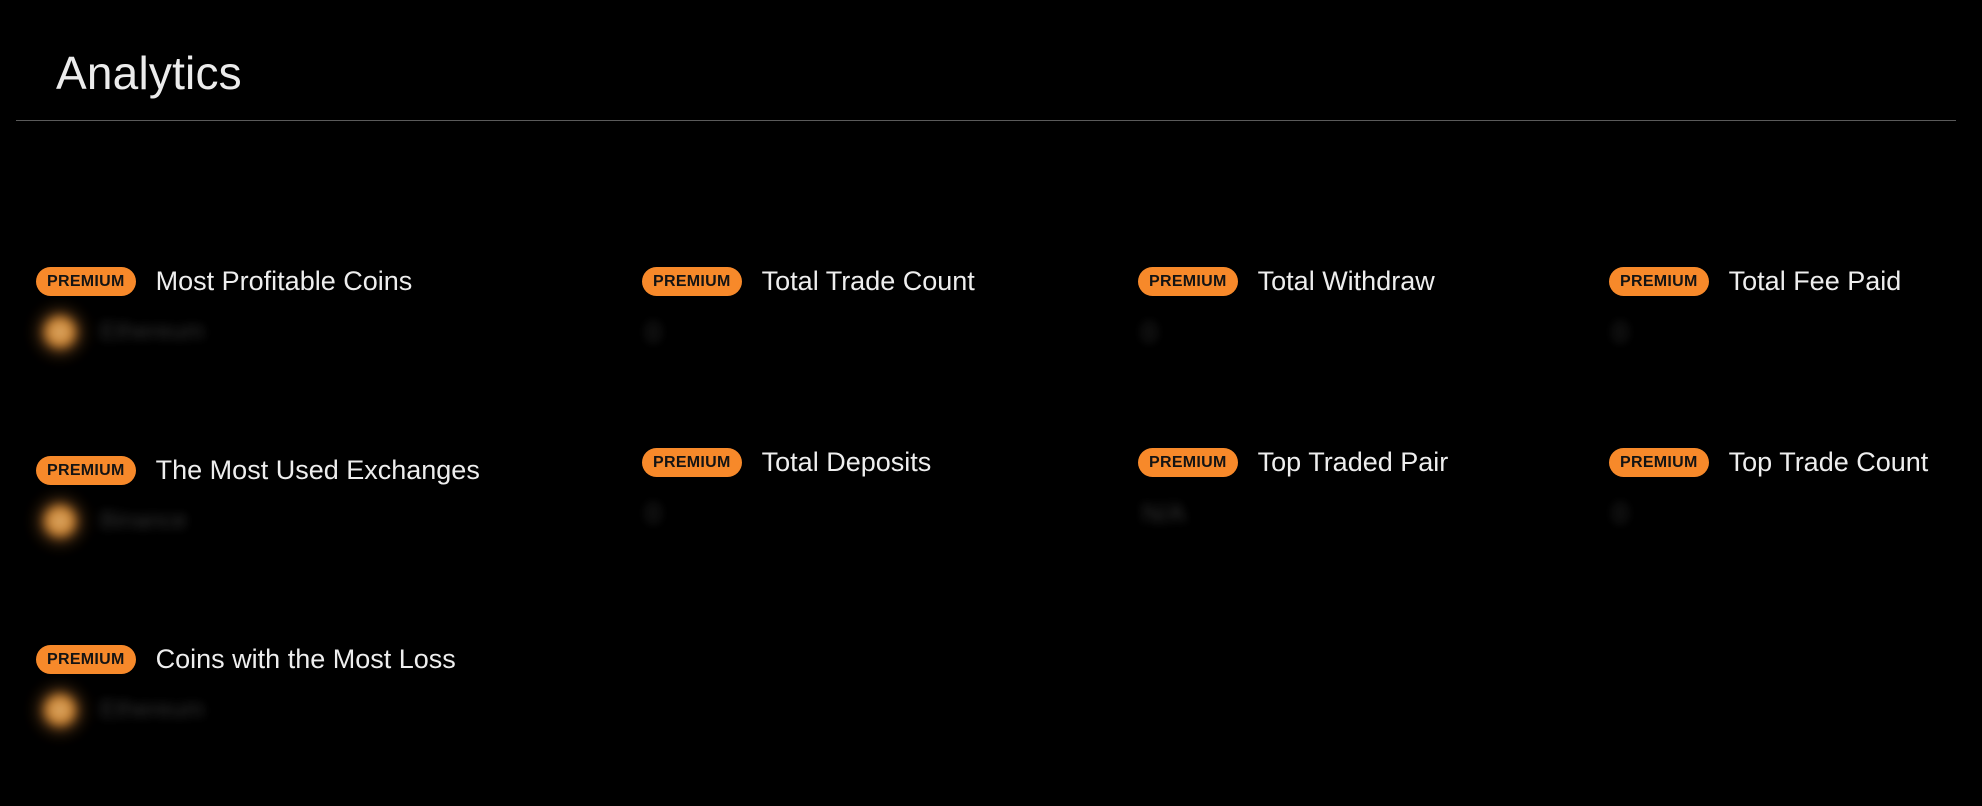 The width and height of the screenshot is (1982, 806). Describe the element at coordinates (1346, 280) in the screenshot. I see `card-title: Total Withdraw` at that location.